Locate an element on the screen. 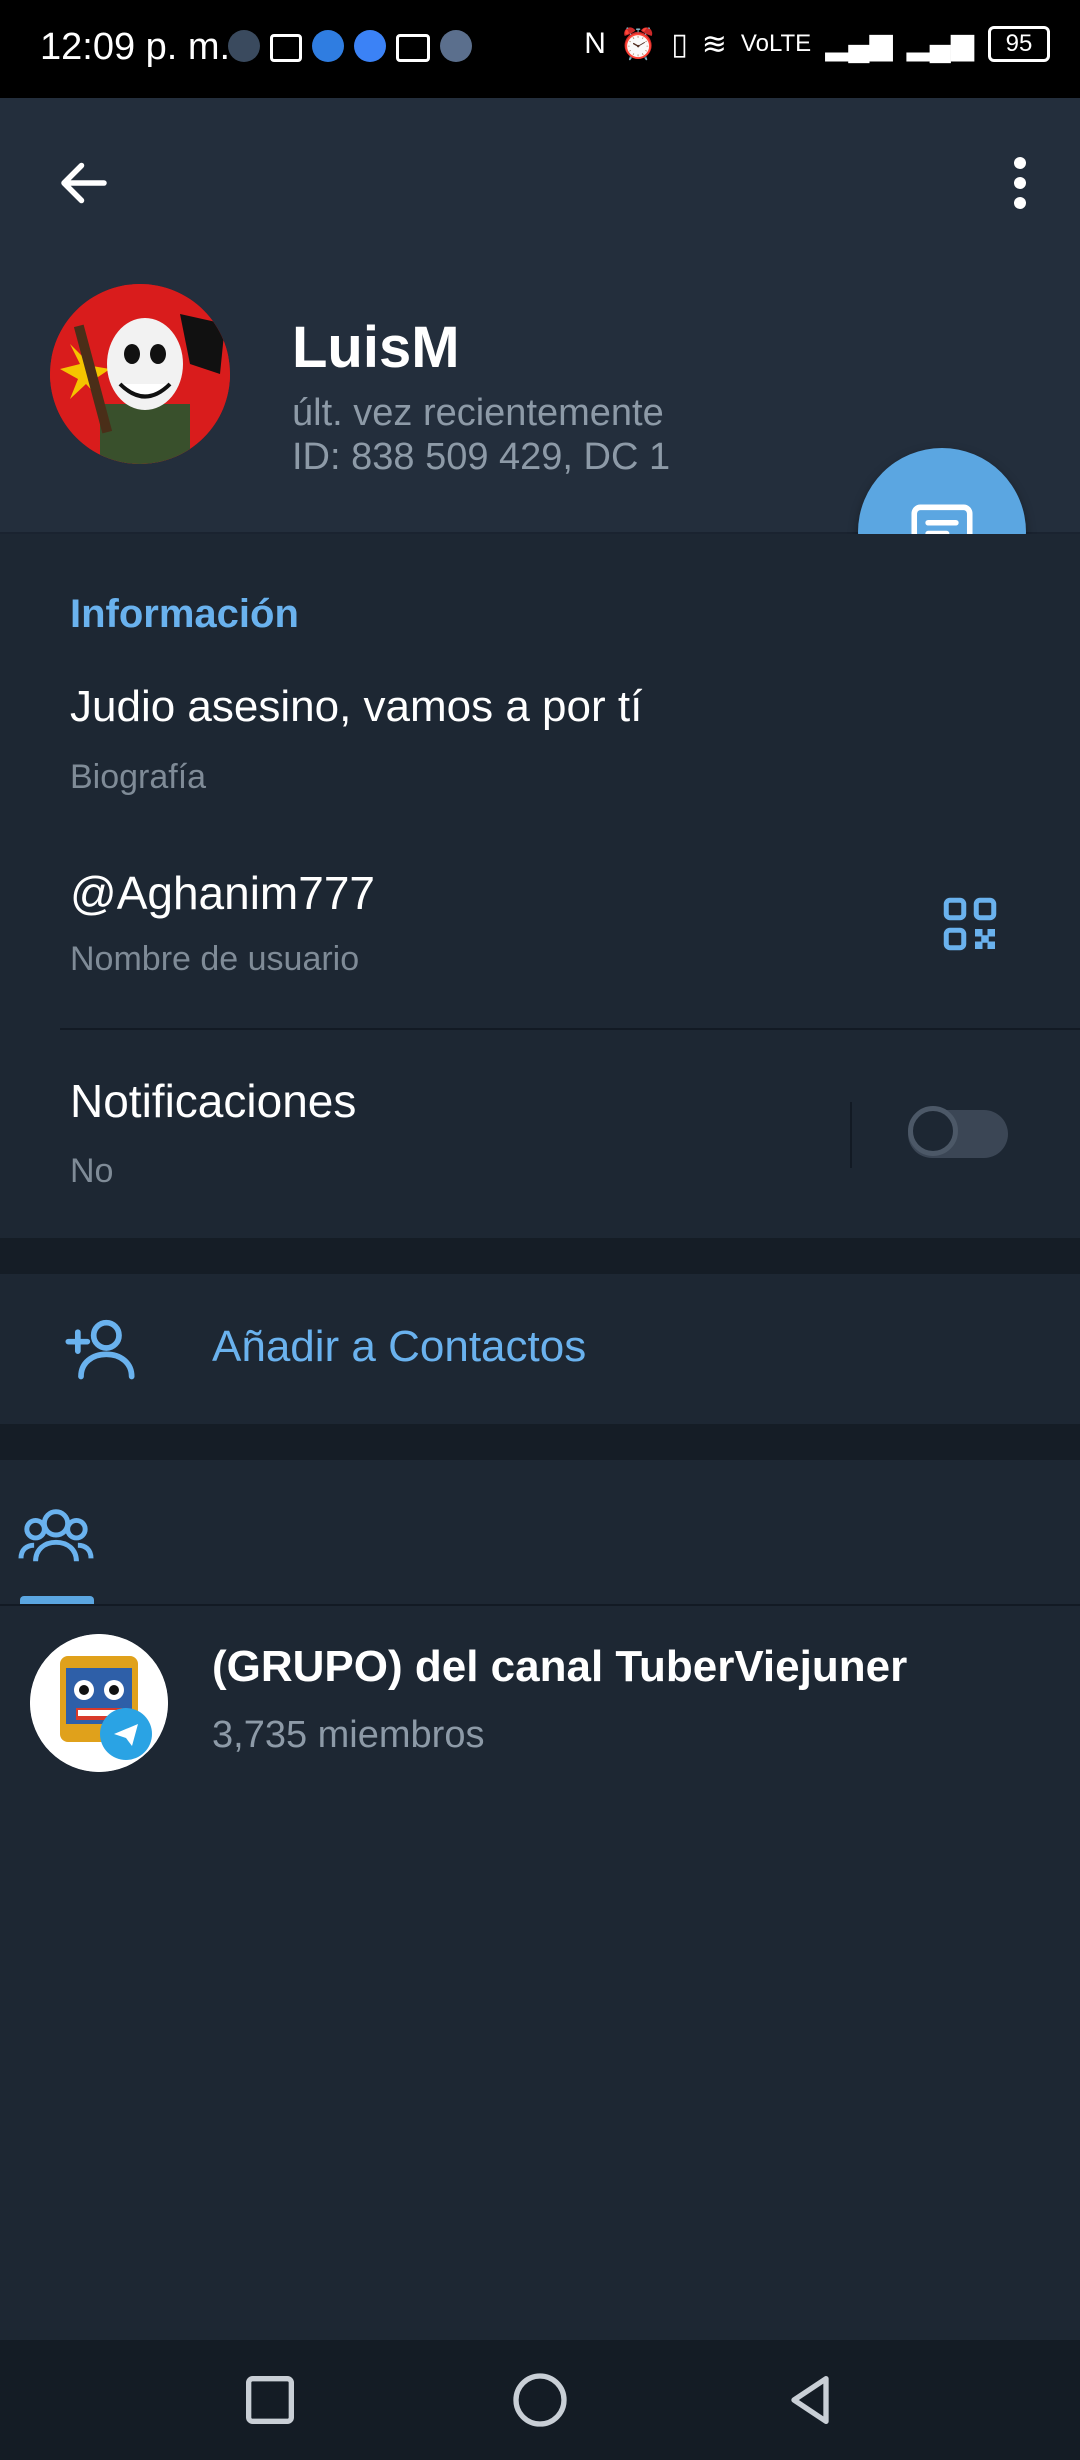 The width and height of the screenshot is (1080, 2460). notification-icons is located at coordinates (350, 46).